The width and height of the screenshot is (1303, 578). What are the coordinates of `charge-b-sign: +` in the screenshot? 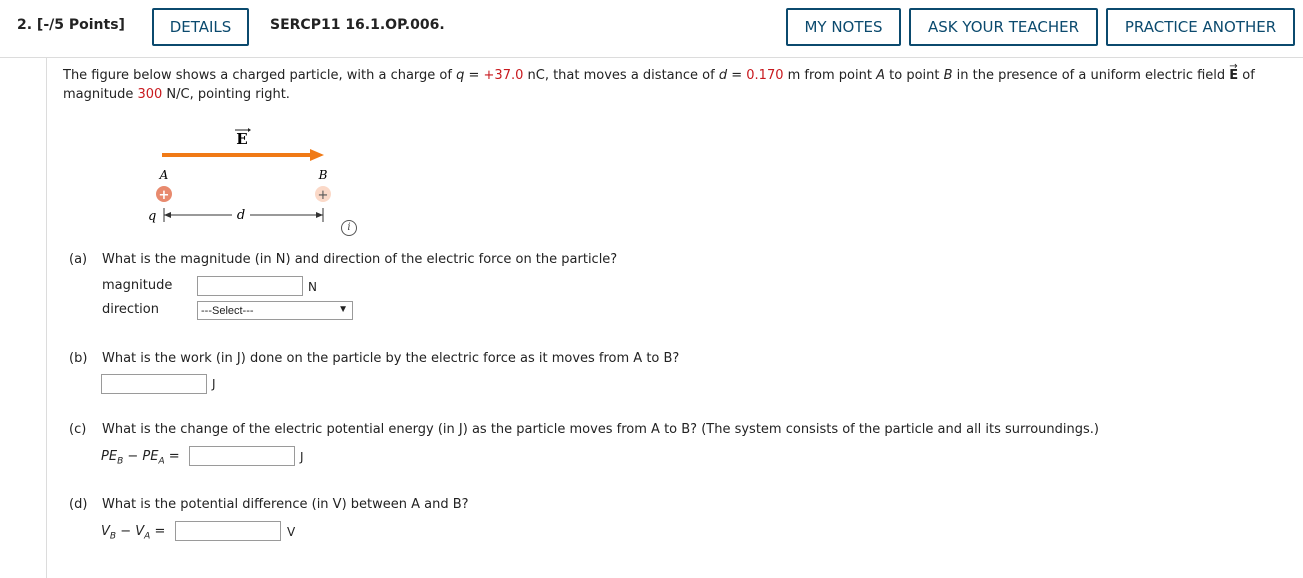 It's located at (323, 195).